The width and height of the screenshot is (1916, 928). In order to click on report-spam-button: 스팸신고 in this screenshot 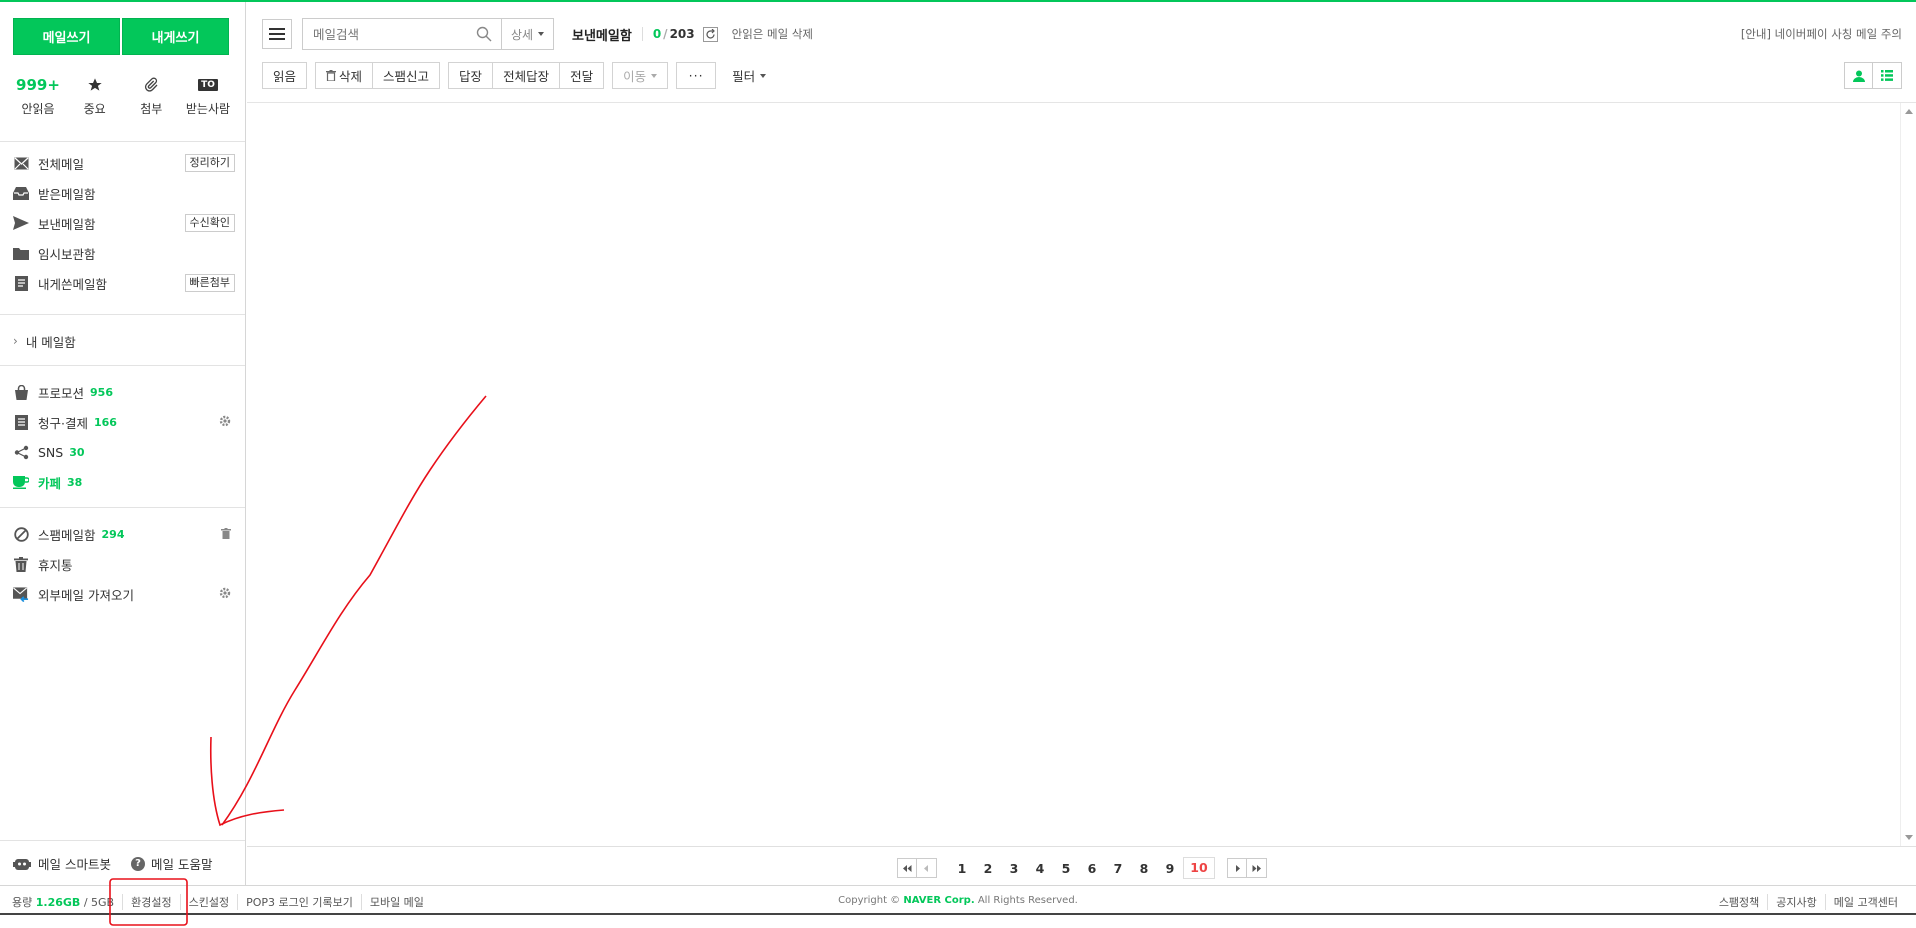, I will do `click(407, 75)`.